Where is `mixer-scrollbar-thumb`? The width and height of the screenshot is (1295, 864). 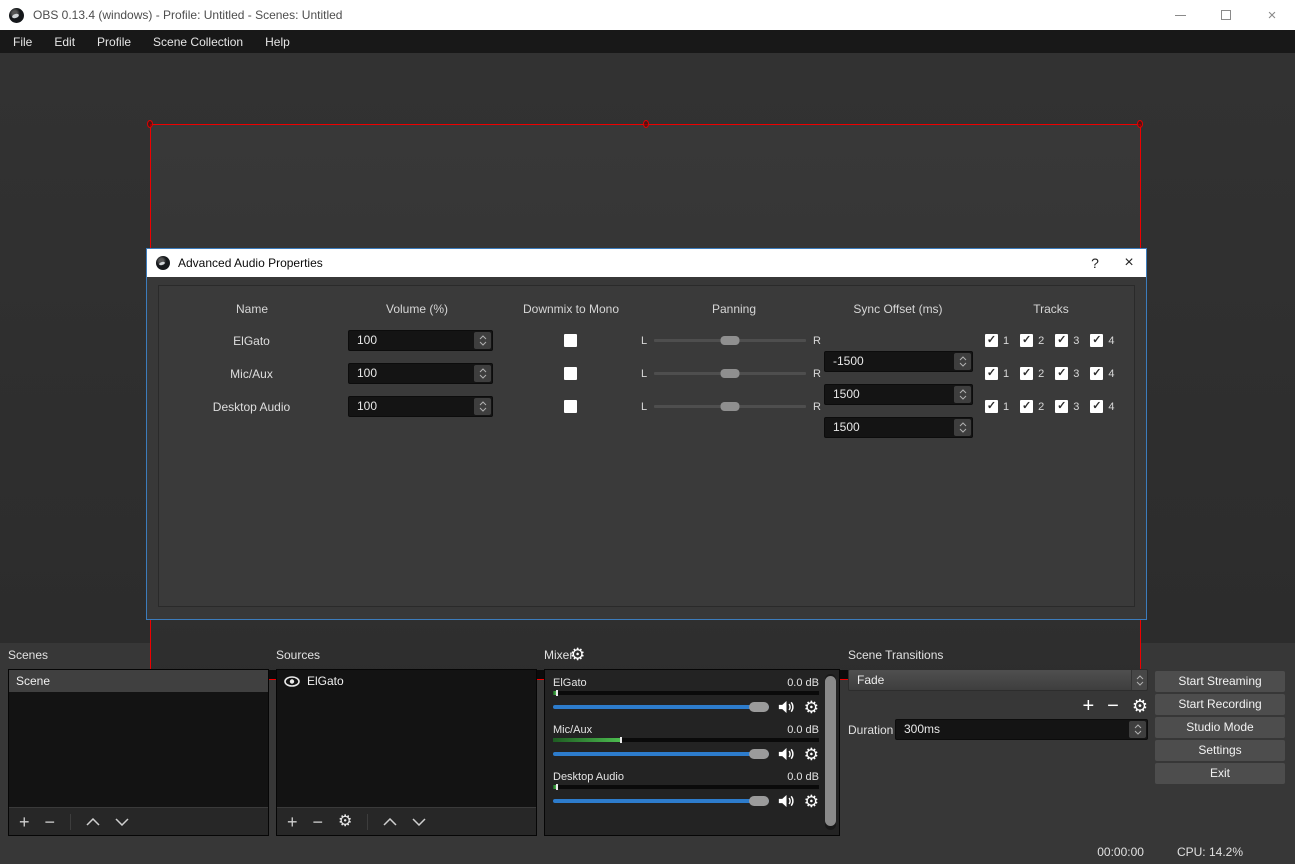 mixer-scrollbar-thumb is located at coordinates (830, 751).